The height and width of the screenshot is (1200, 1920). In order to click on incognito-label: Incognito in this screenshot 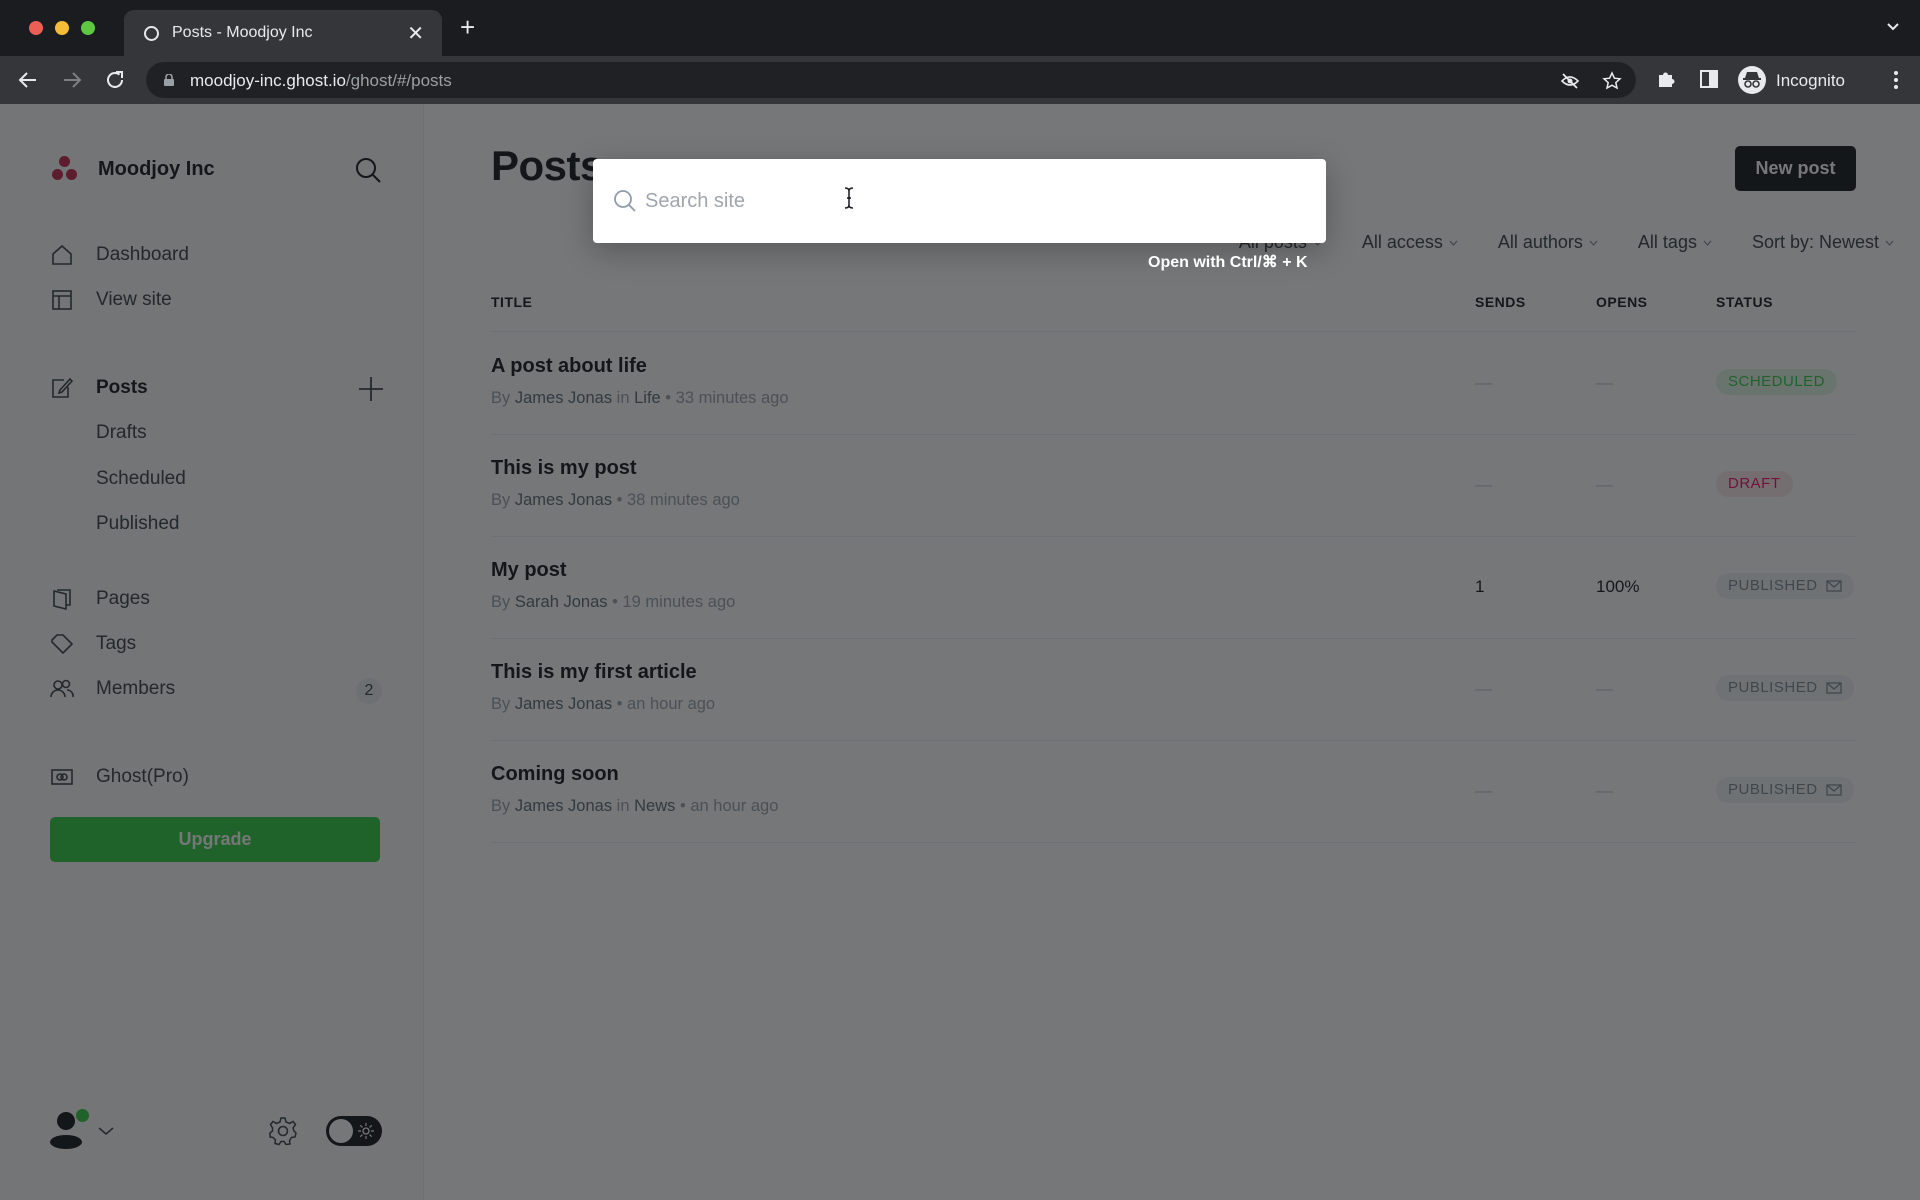, I will do `click(1810, 80)`.